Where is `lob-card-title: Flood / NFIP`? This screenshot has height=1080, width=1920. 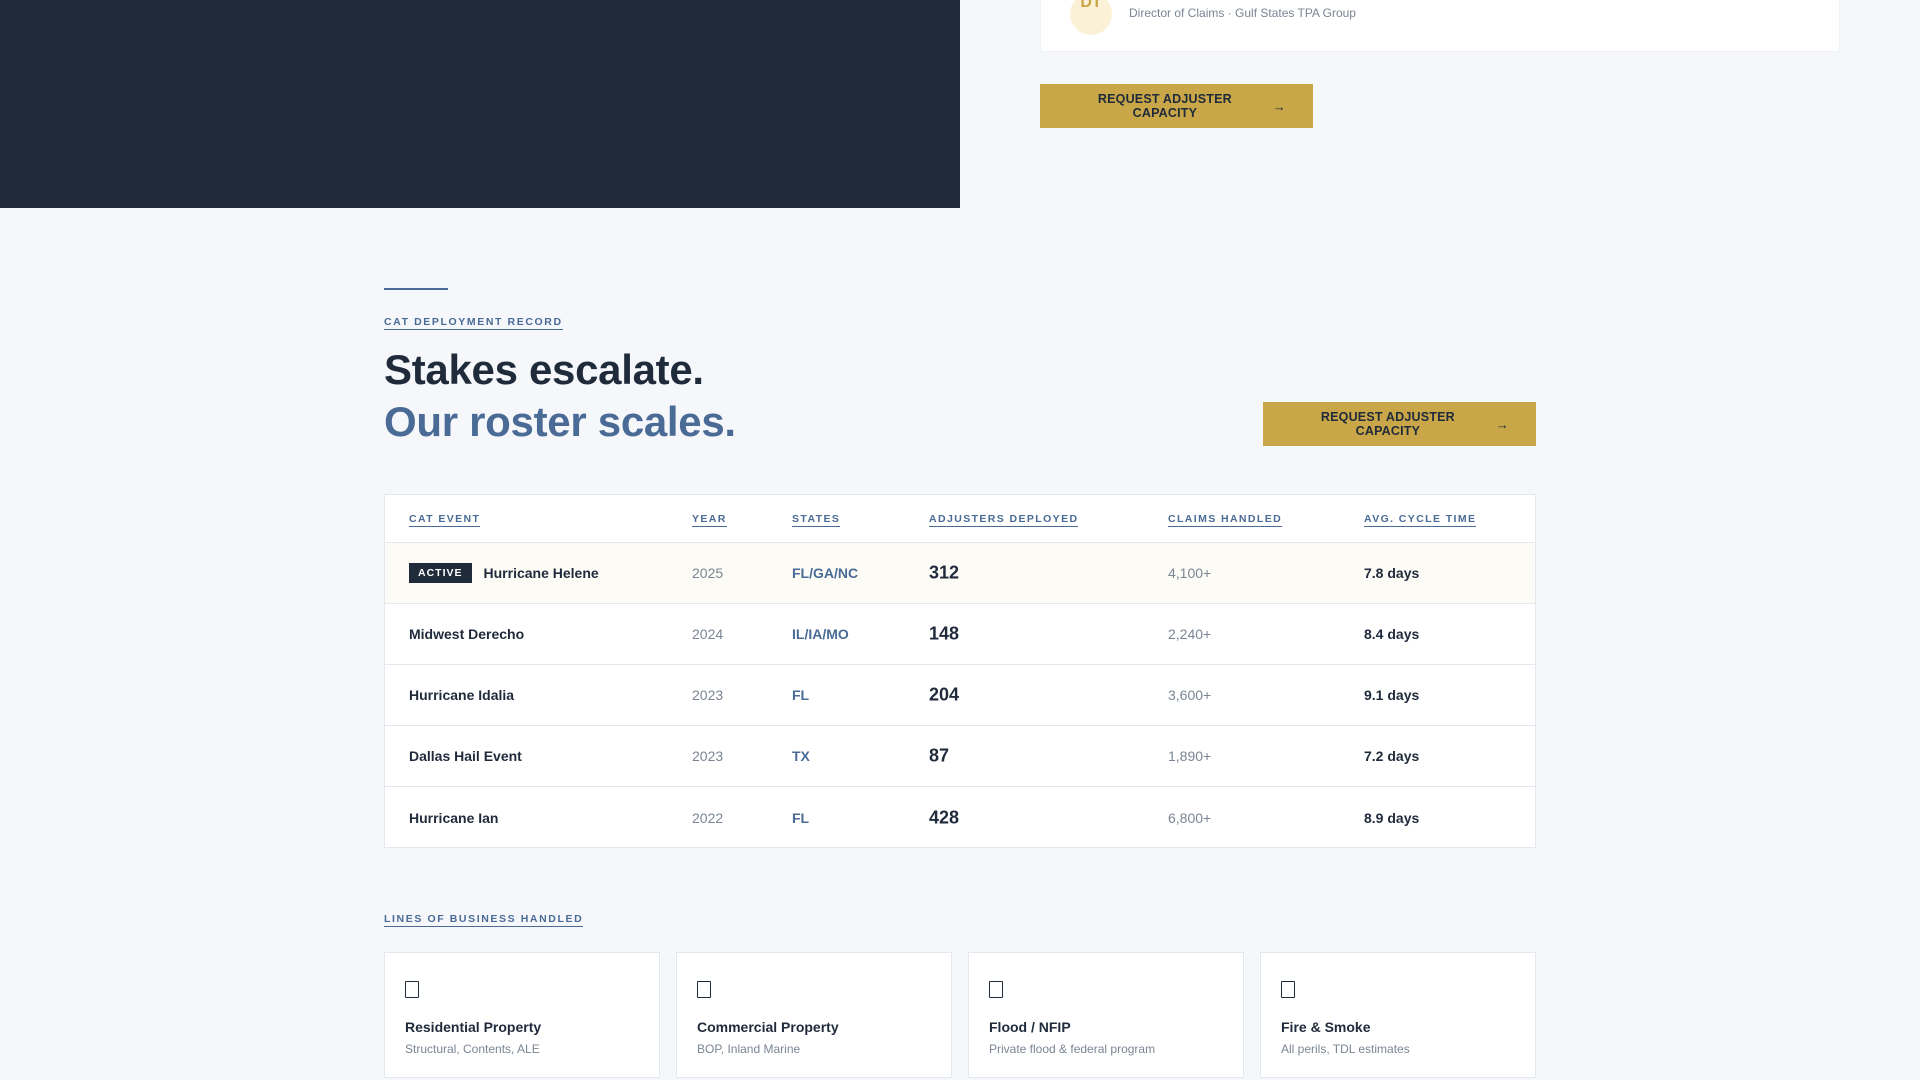 lob-card-title: Flood / NFIP is located at coordinates (1030, 1027).